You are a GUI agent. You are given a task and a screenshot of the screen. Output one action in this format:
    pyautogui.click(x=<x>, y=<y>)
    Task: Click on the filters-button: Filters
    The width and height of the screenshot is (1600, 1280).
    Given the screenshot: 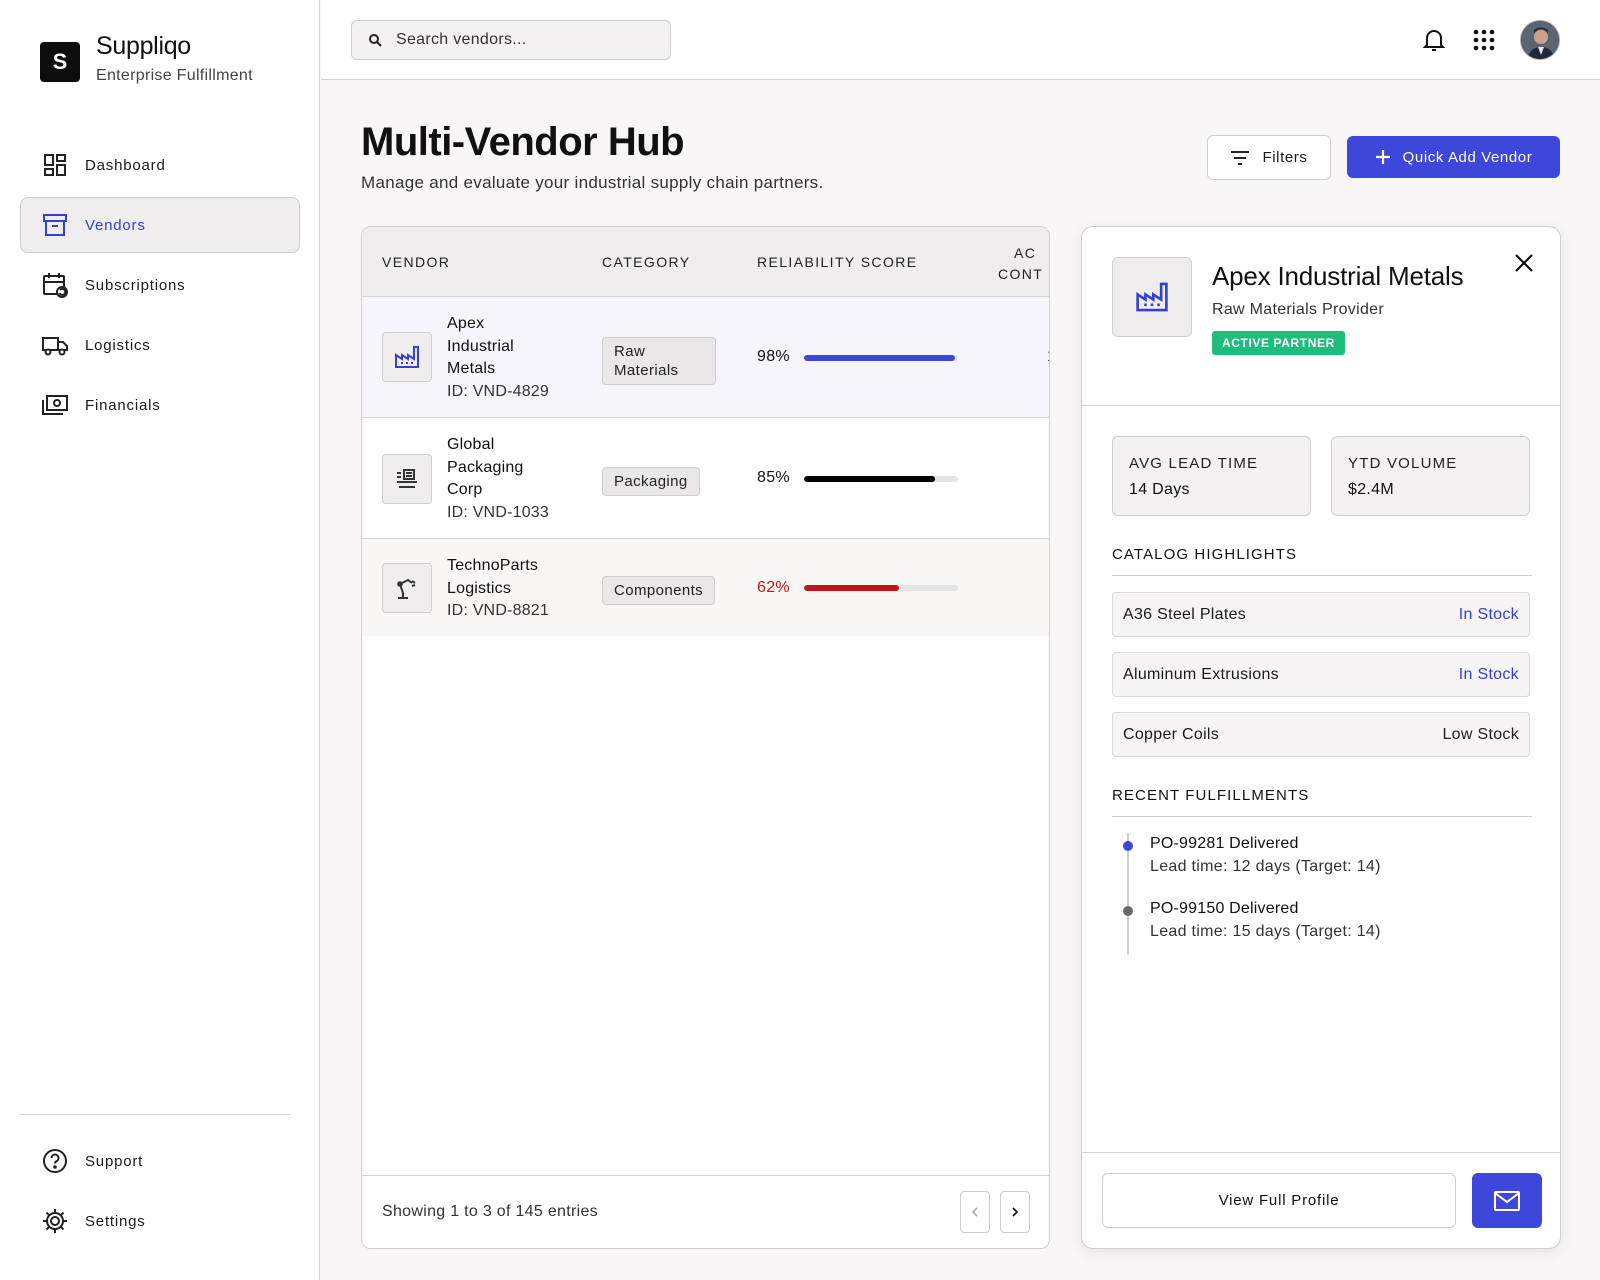 What is the action you would take?
    pyautogui.click(x=1269, y=157)
    